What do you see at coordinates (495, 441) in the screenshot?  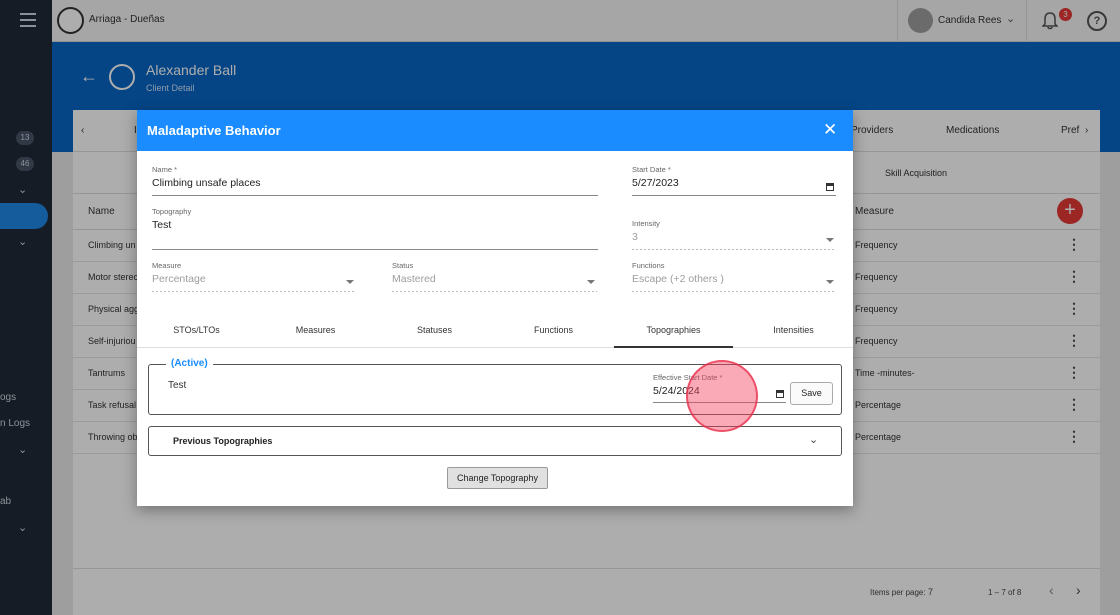 I see `previous-topographies-panel: Previous Topographies ⌄` at bounding box center [495, 441].